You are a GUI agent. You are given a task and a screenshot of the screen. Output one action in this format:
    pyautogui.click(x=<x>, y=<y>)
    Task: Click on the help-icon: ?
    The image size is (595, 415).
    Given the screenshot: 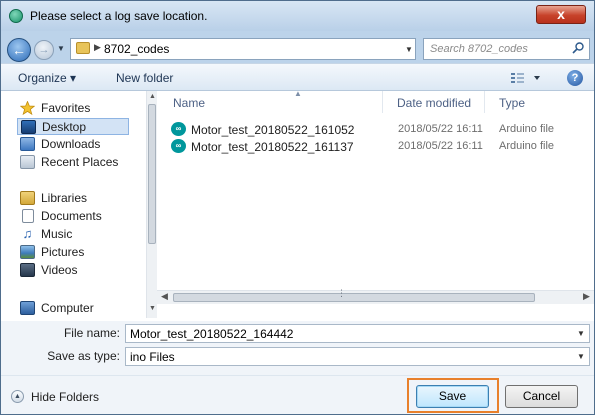 What is the action you would take?
    pyautogui.click(x=575, y=78)
    